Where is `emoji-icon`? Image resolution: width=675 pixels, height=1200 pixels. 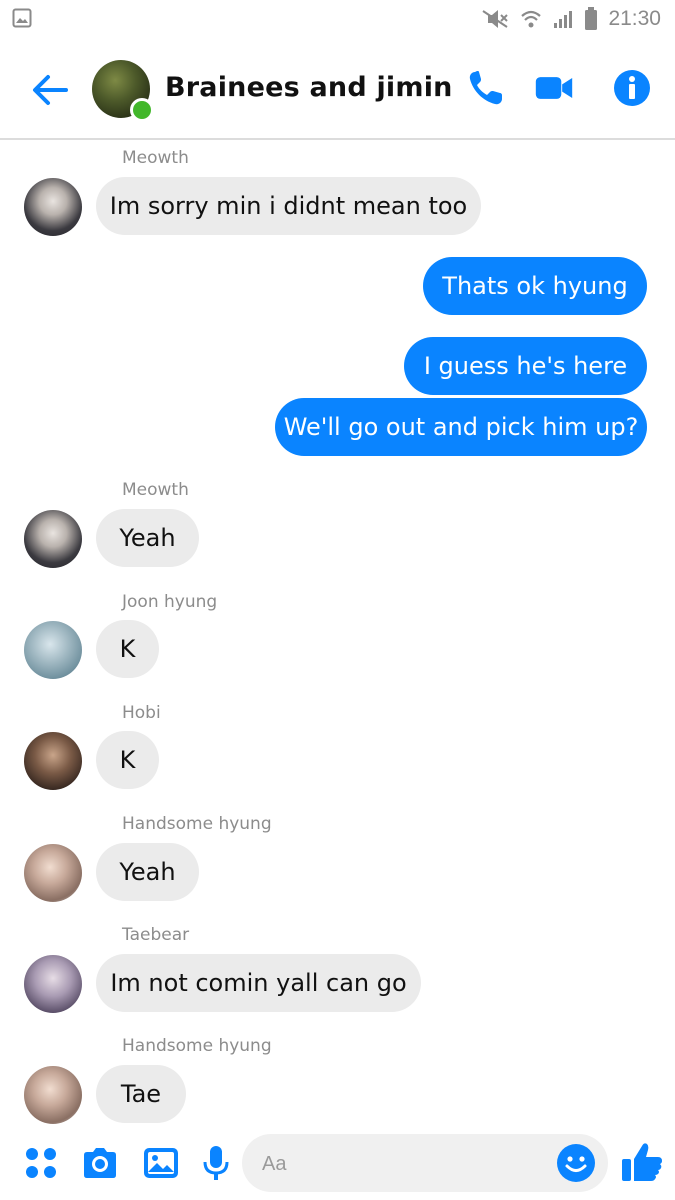 emoji-icon is located at coordinates (576, 1163).